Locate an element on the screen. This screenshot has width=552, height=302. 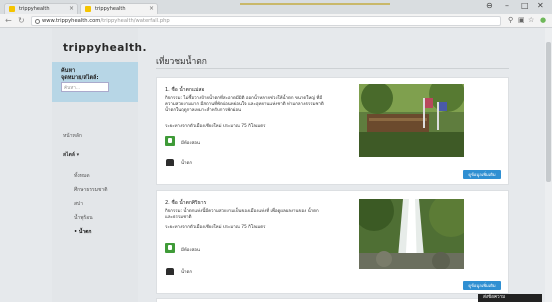
zoom-icon: ⚲ is located at coordinates (510, 20).